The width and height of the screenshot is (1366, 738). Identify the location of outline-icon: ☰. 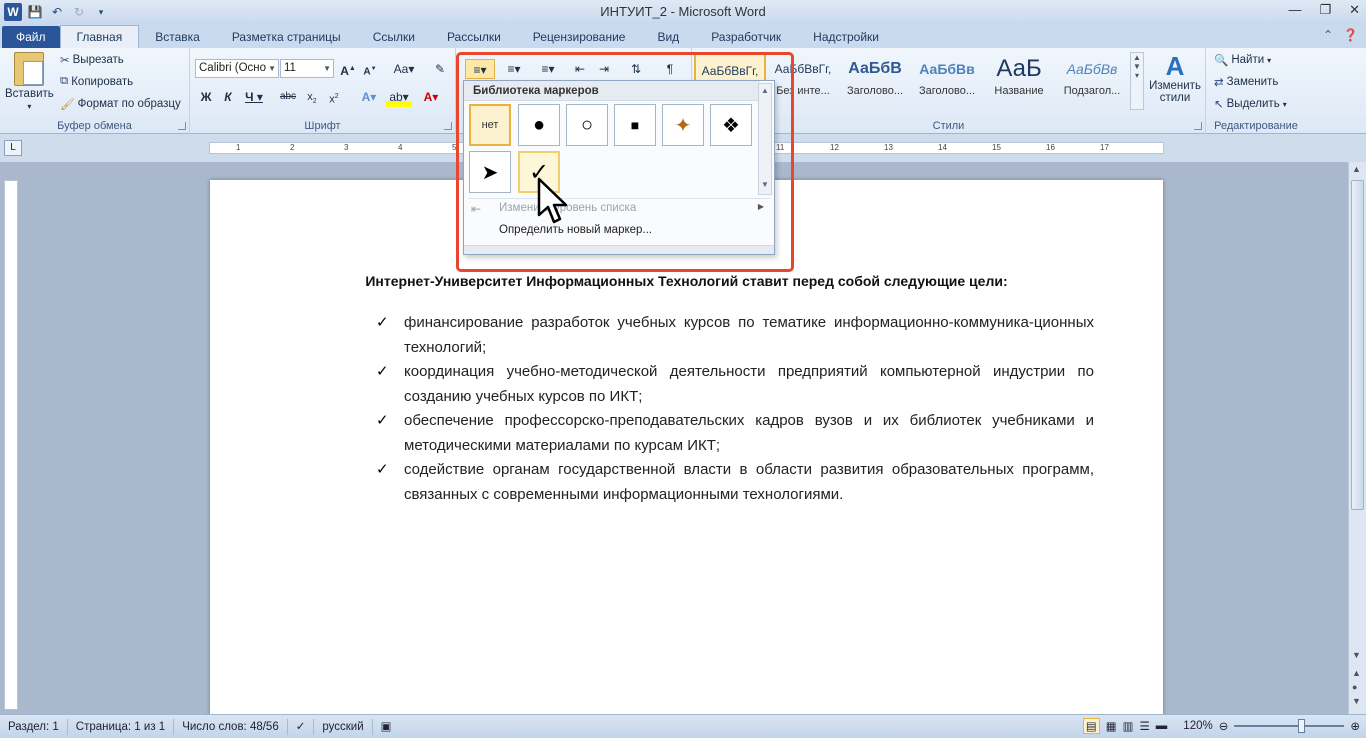
(1144, 726).